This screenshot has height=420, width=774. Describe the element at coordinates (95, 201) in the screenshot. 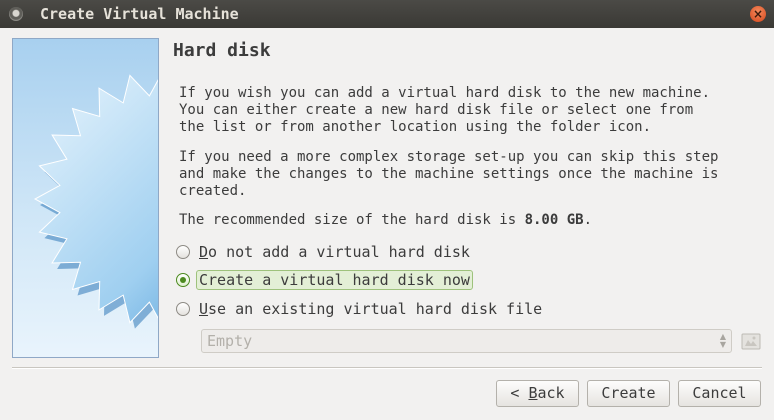

I see `starburst-graphic` at that location.